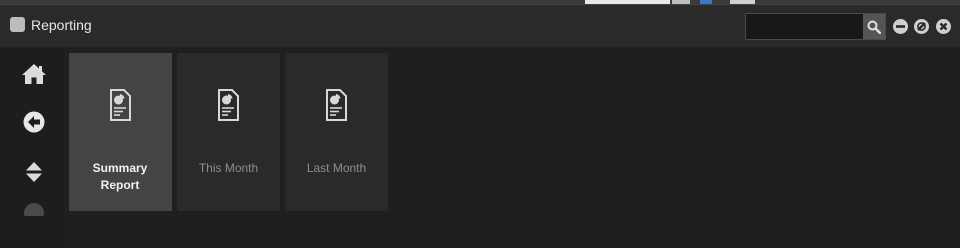  Describe the element at coordinates (17, 24) in the screenshot. I see `window-app-icon` at that location.